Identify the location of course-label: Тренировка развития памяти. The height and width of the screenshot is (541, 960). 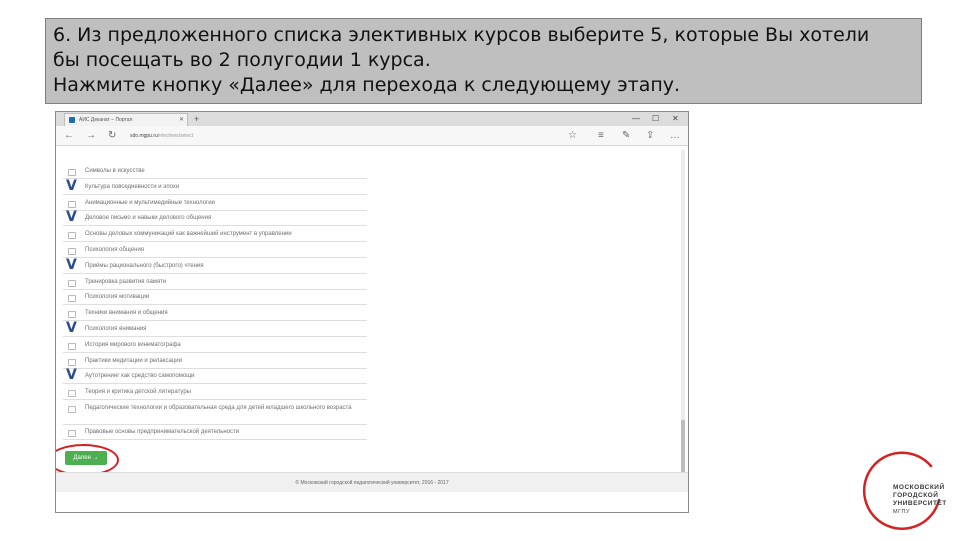
(126, 281).